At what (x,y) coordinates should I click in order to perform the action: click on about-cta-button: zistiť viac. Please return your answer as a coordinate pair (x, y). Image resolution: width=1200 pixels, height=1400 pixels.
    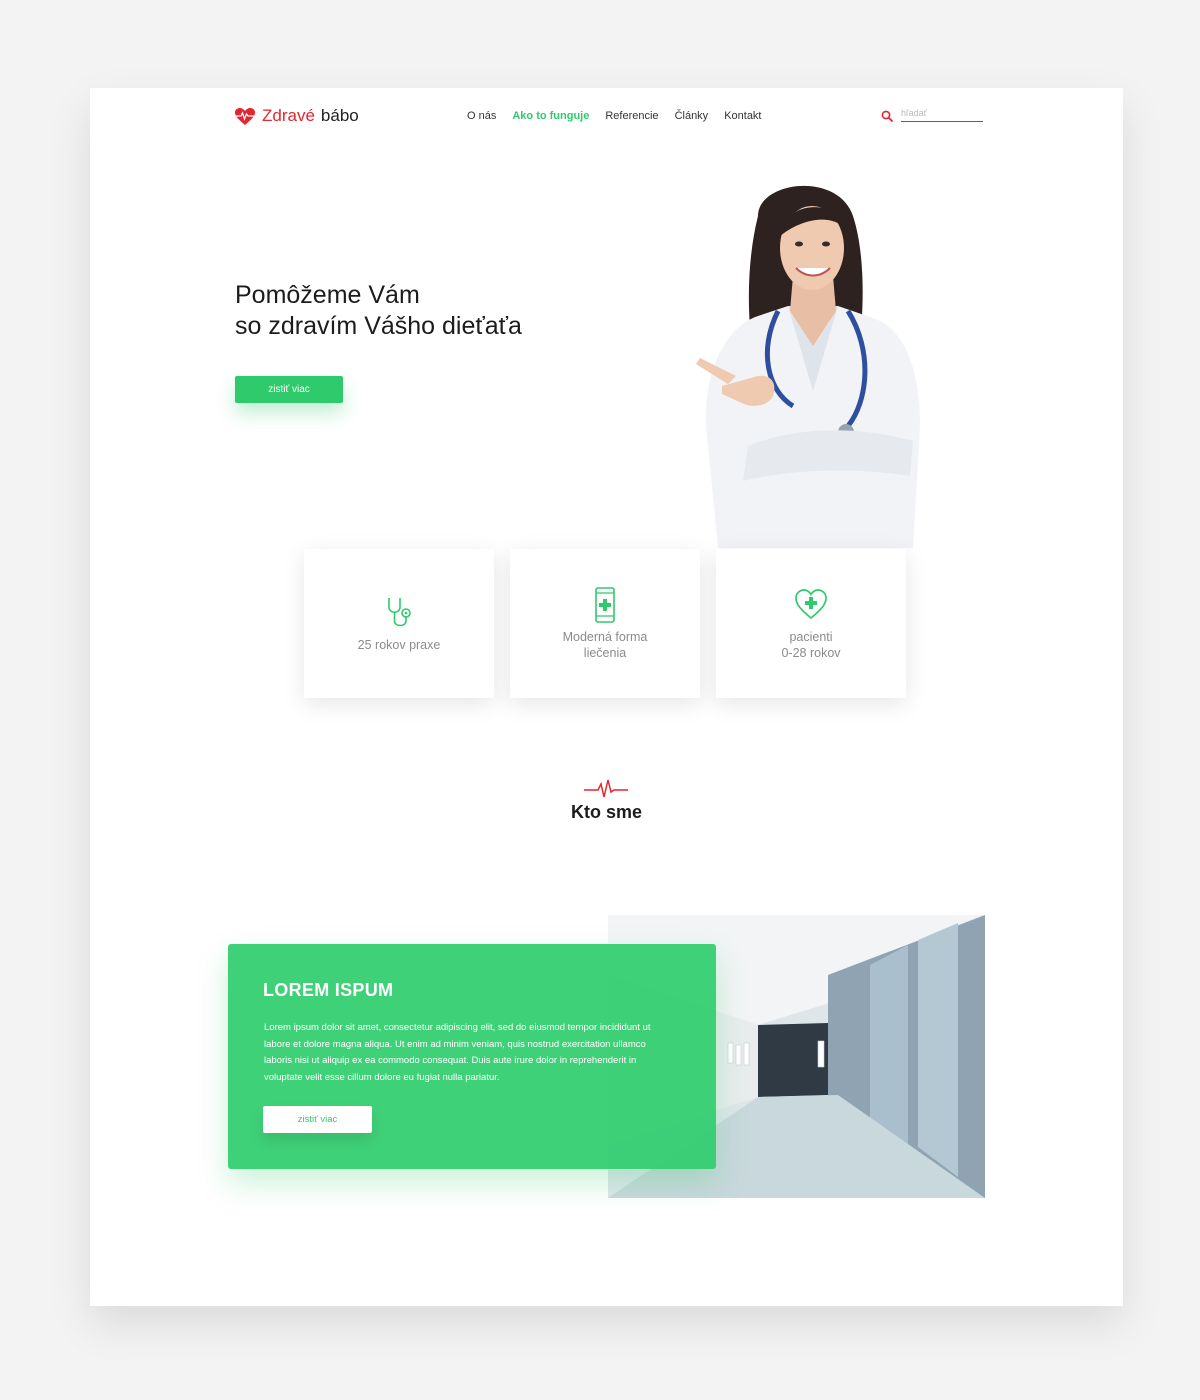
    Looking at the image, I should click on (317, 1119).